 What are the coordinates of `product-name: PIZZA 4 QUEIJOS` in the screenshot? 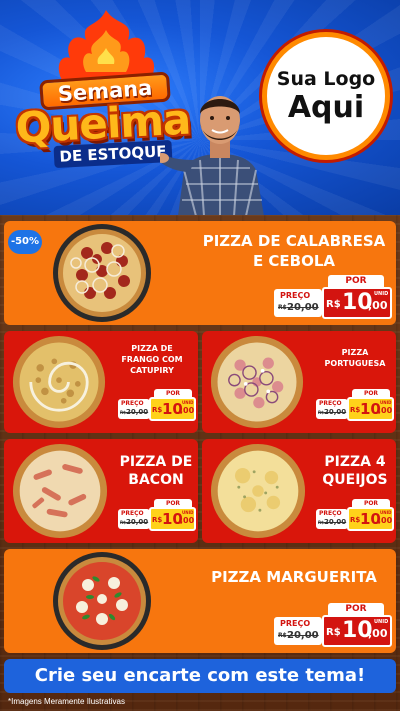 It's located at (355, 471).